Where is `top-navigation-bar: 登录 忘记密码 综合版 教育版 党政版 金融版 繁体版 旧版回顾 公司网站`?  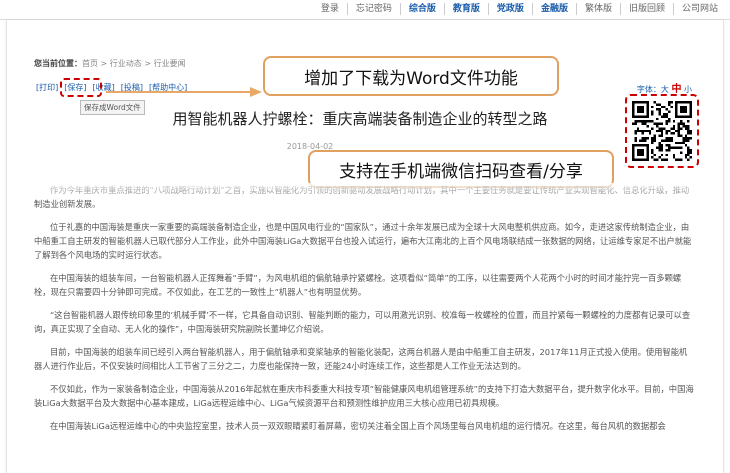
top-navigation-bar: 登录 忘记密码 综合版 教育版 党政版 金融版 繁体版 旧版回顾 公司网站 is located at coordinates (365, 10).